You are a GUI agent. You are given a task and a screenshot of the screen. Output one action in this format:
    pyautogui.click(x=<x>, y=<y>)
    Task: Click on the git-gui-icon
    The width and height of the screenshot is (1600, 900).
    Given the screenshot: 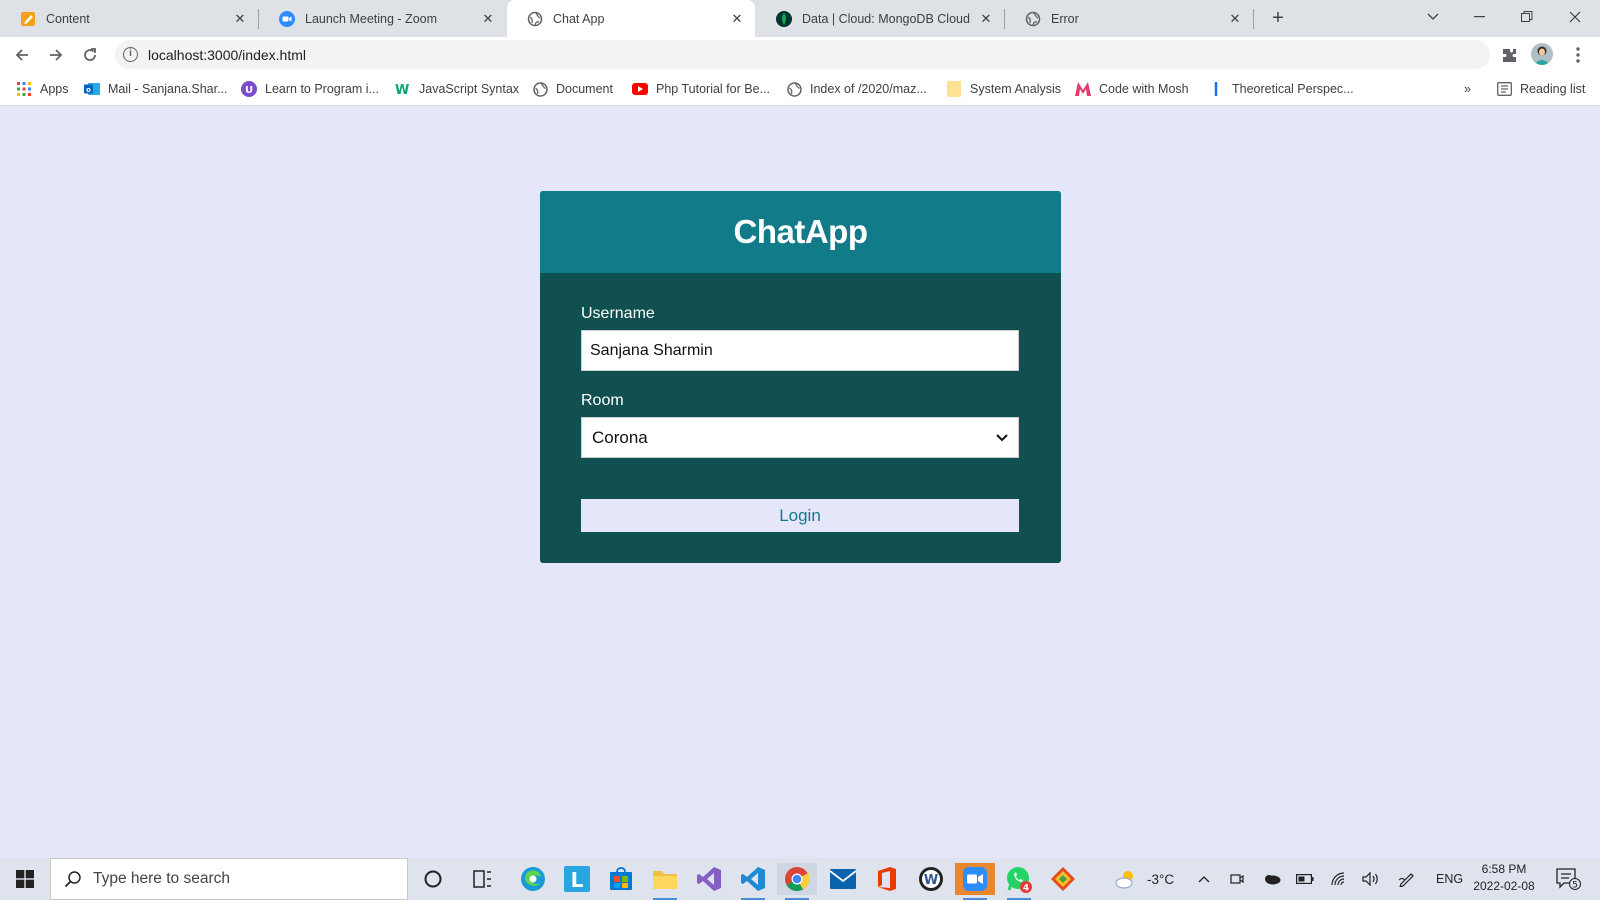 What is the action you would take?
    pyautogui.click(x=1063, y=879)
    